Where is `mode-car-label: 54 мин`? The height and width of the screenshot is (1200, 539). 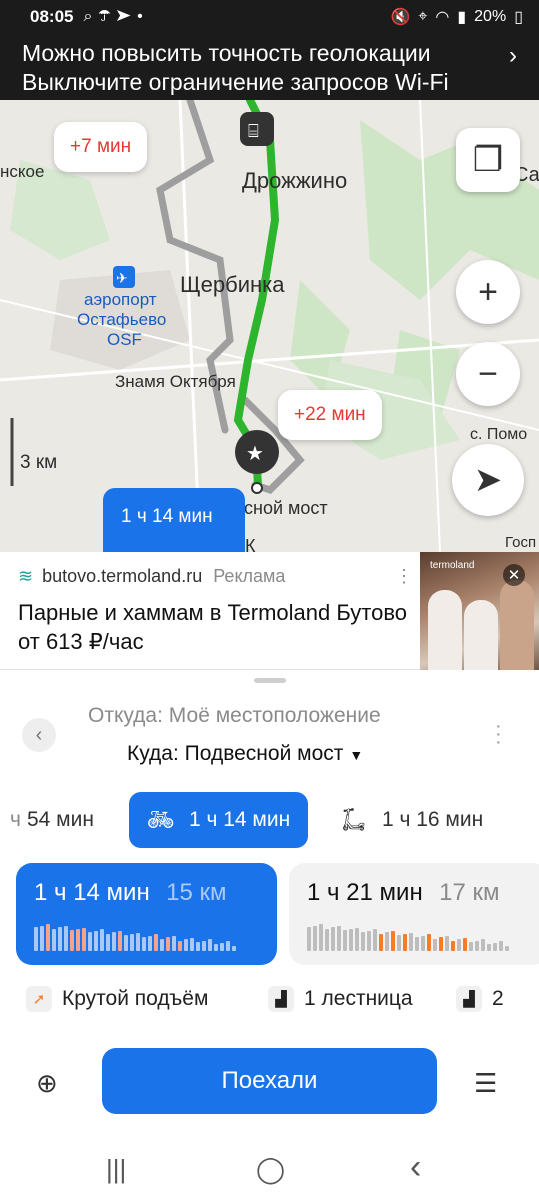 mode-car-label: 54 мин is located at coordinates (60, 819).